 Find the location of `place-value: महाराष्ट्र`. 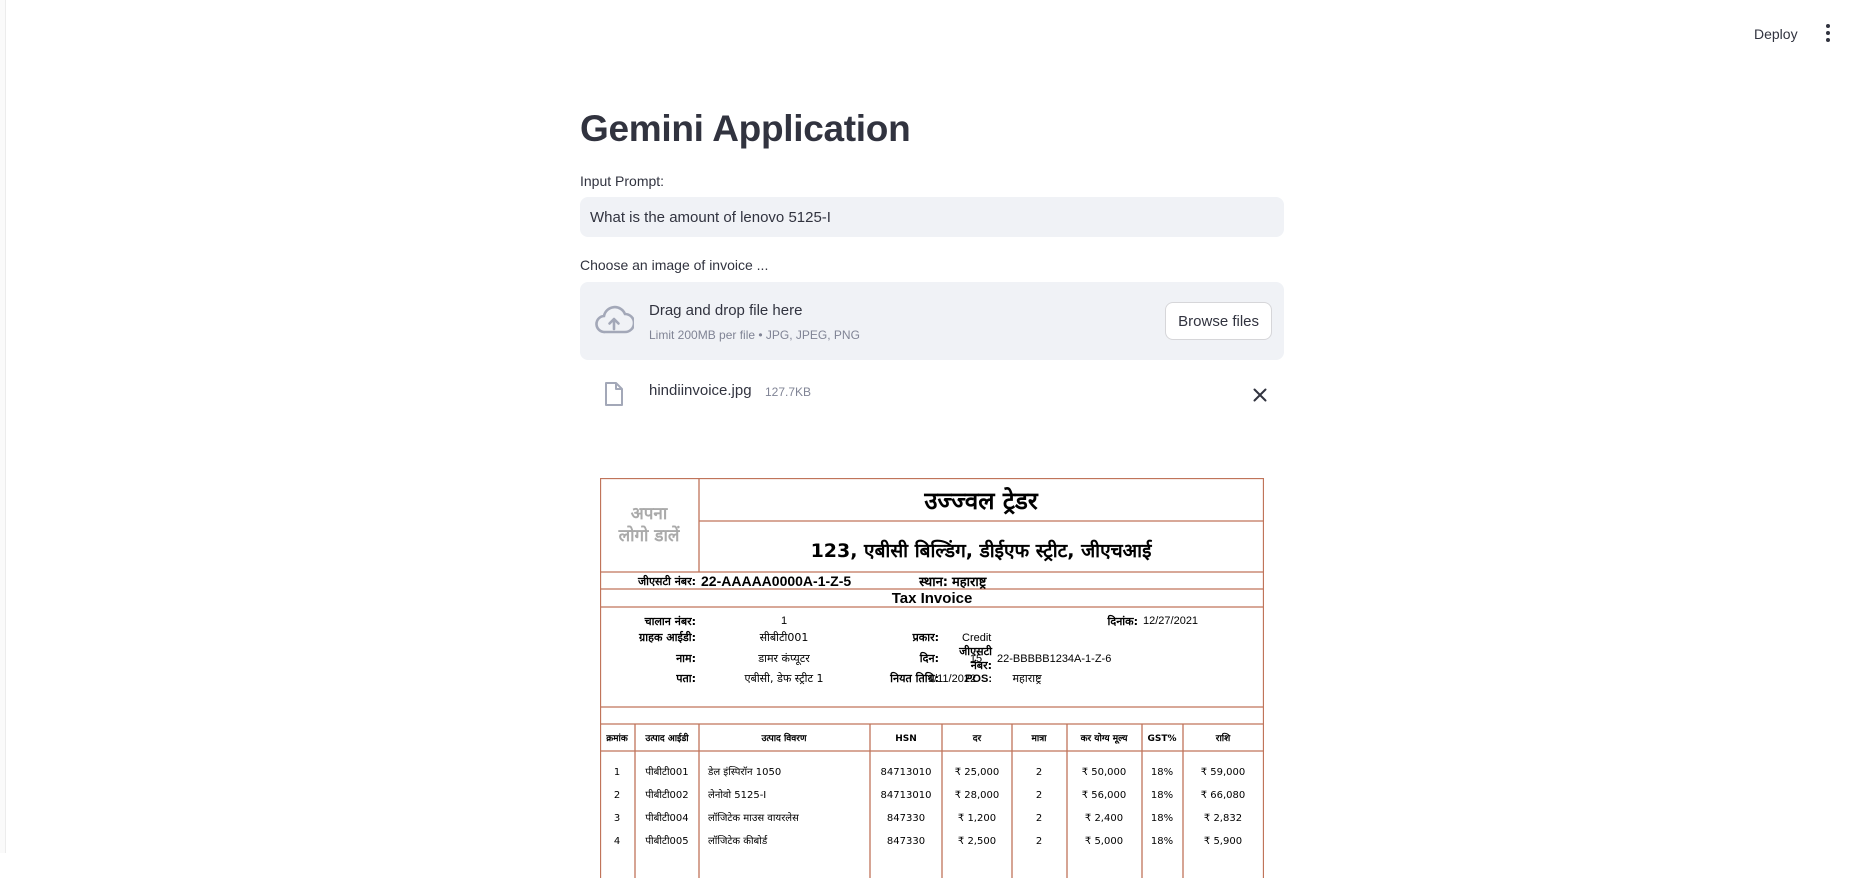

place-value: महाराष्ट्र is located at coordinates (969, 582).